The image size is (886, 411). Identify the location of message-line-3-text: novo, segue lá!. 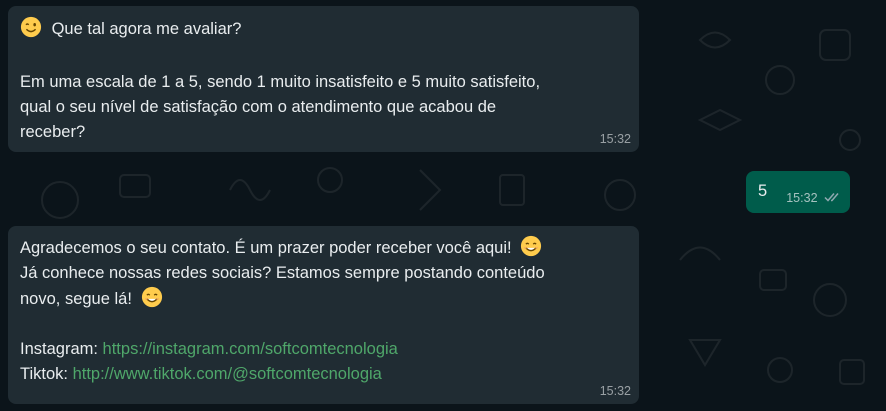
(76, 299).